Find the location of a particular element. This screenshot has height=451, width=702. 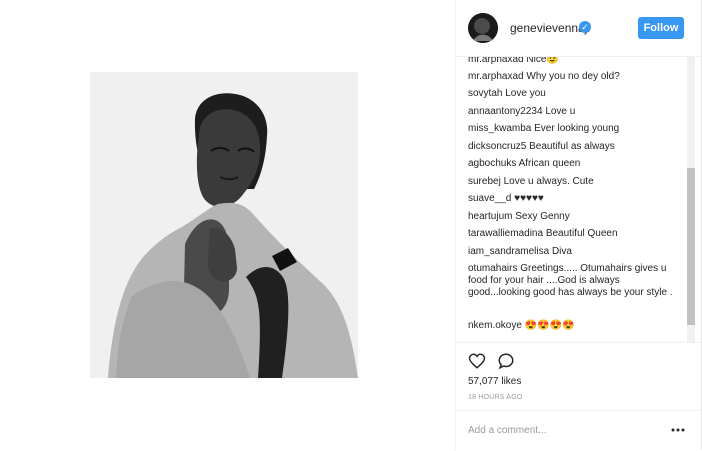

comment-item: sovytah Love you is located at coordinates (575, 94).